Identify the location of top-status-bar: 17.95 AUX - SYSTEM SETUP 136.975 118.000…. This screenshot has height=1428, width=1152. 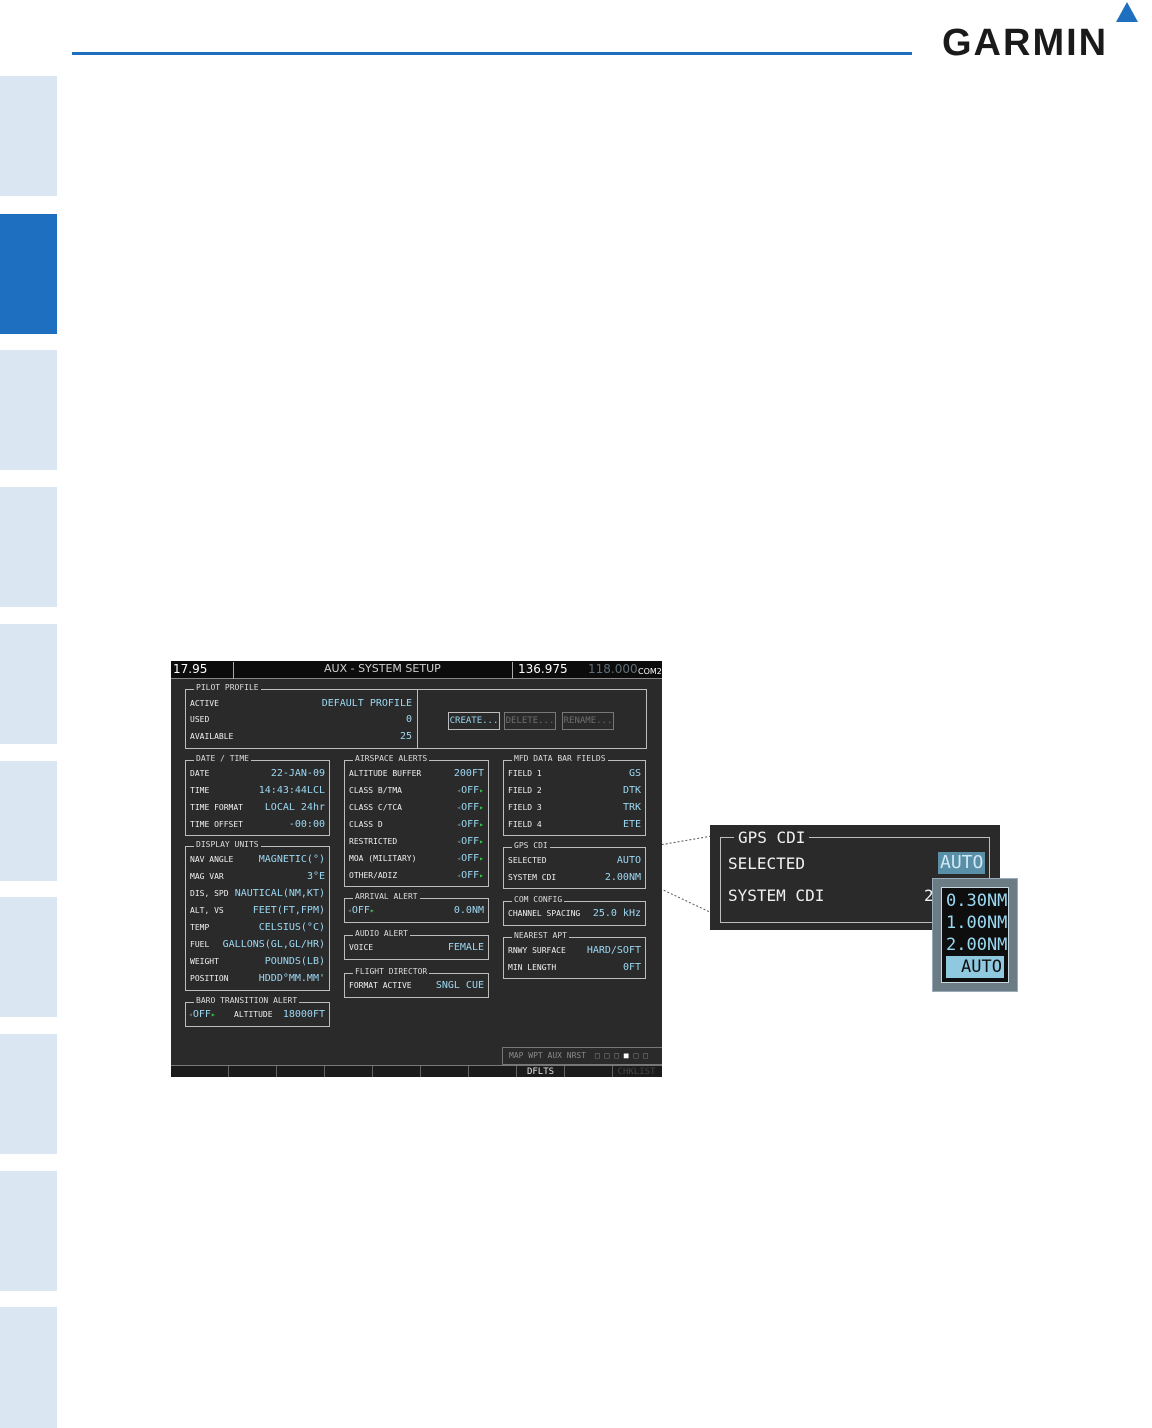
(416, 670).